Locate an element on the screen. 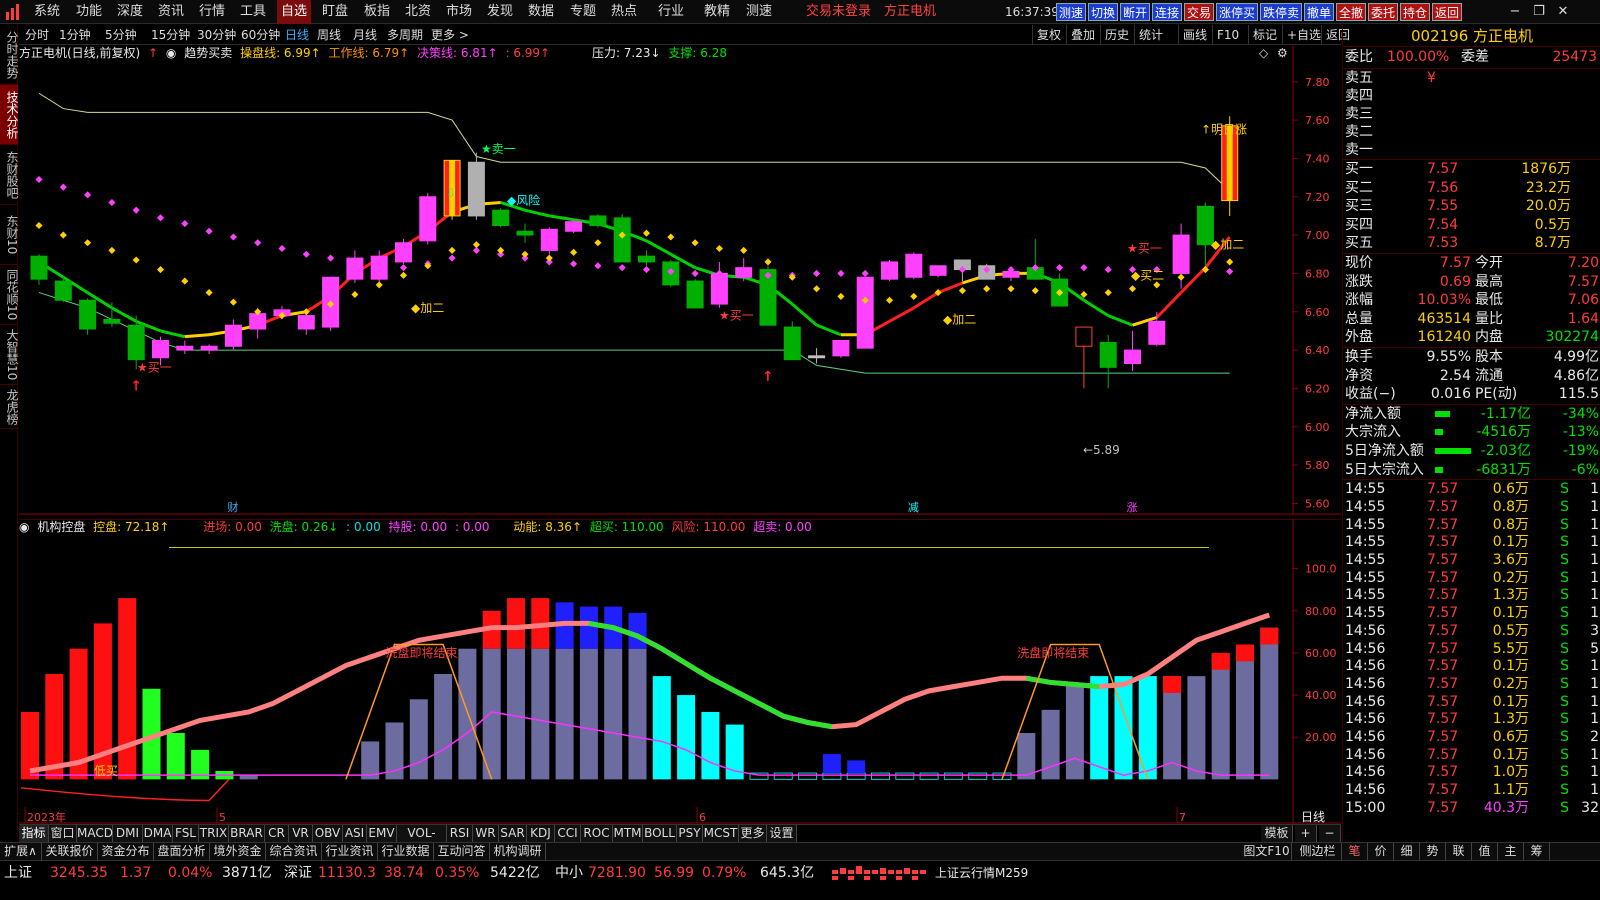 This screenshot has width=1600, height=900. chart-tool-0: 复权 is located at coordinates (1048, 35).